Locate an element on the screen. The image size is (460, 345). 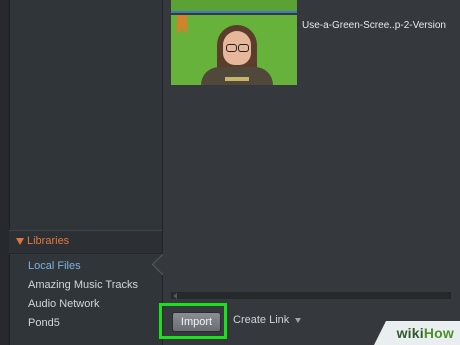
media-file-name: Use-a-Green-Scree..p-2-Version is located at coordinates (374, 25).